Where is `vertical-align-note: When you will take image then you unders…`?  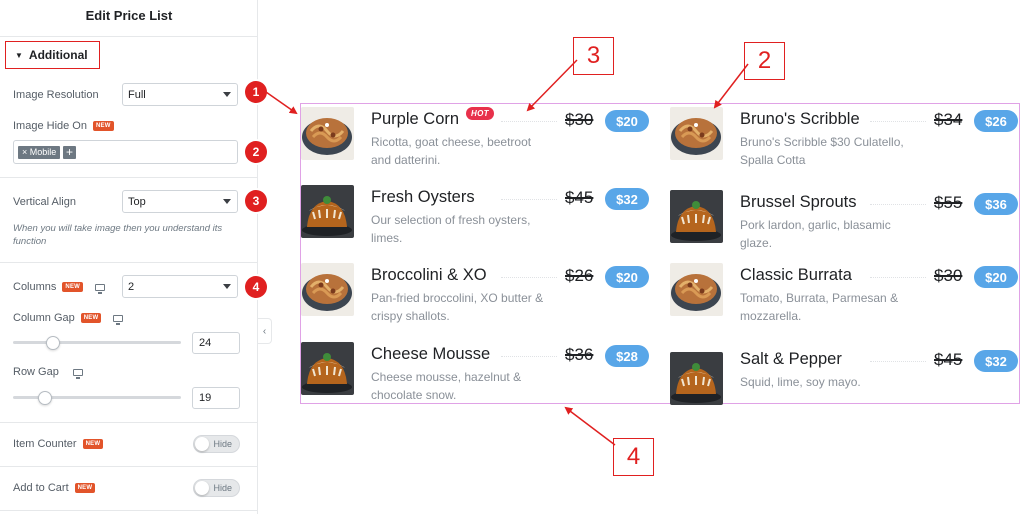 vertical-align-note: When you will take image then you unders… is located at coordinates (118, 235).